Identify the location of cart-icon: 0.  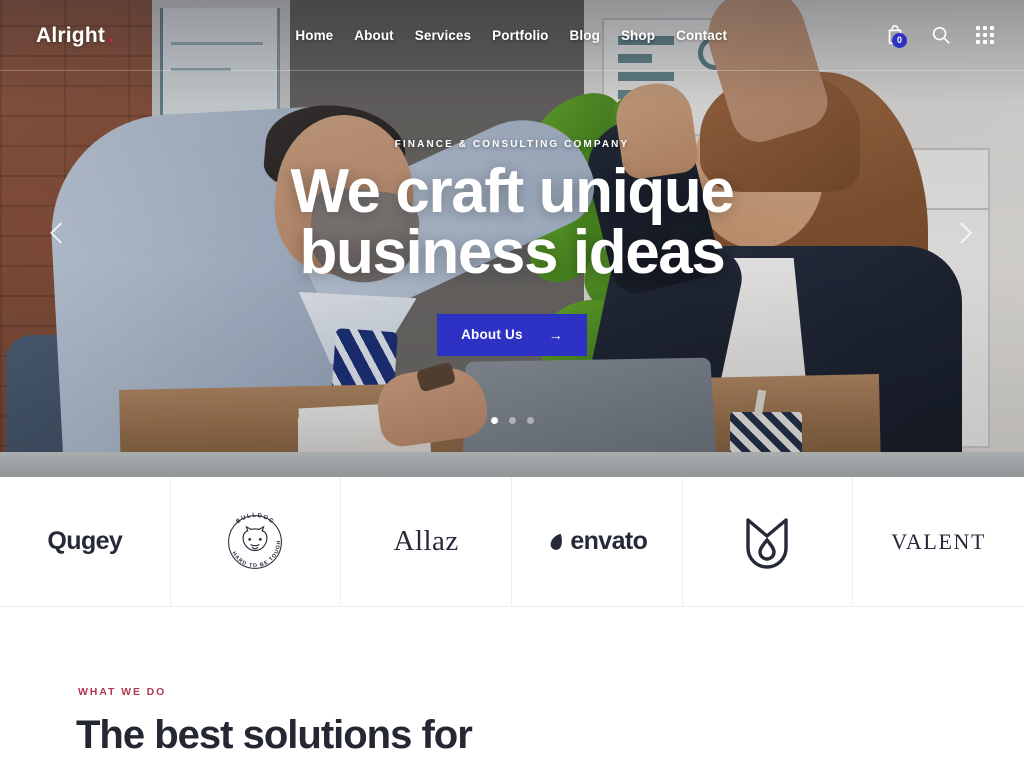
(895, 36).